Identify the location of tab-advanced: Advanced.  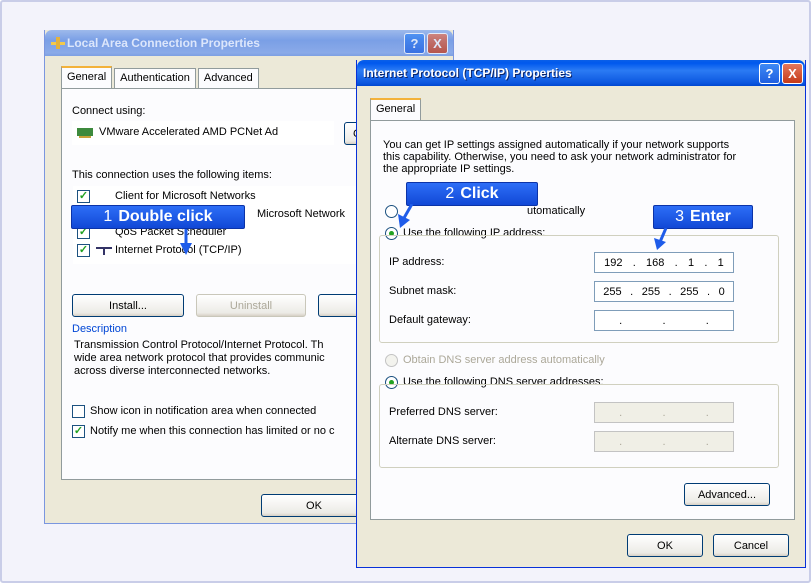
(228, 78).